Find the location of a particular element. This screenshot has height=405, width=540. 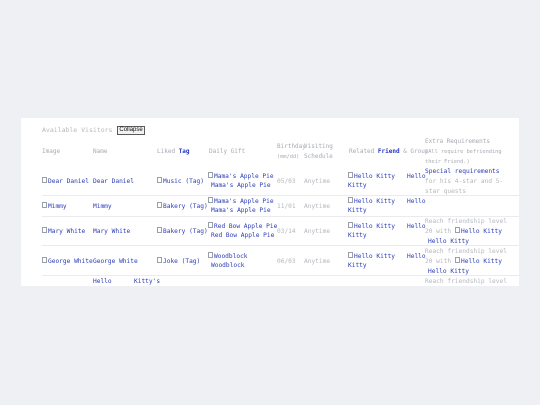

header-birthday-format: (mm/dd) is located at coordinates (288, 157).